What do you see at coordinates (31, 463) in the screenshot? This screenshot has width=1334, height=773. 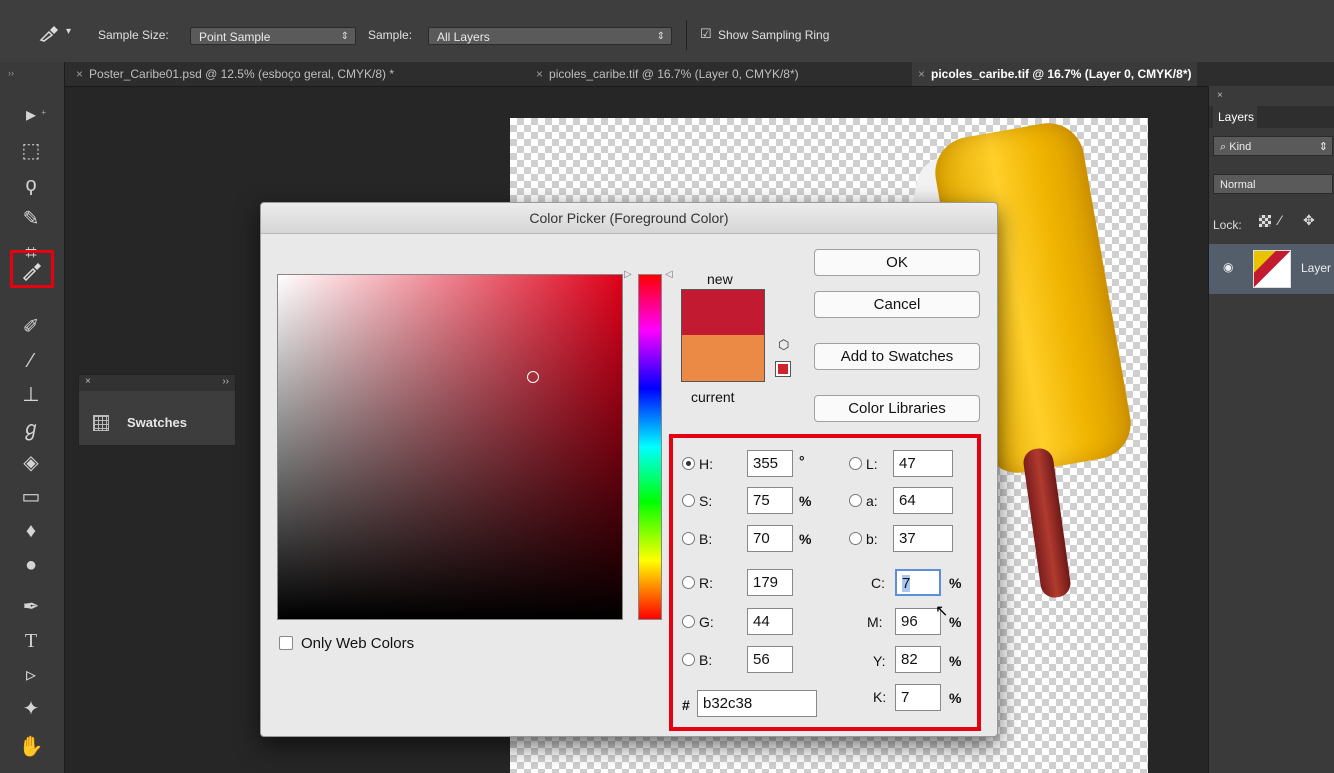 I see `eraser-icon: ◈` at bounding box center [31, 463].